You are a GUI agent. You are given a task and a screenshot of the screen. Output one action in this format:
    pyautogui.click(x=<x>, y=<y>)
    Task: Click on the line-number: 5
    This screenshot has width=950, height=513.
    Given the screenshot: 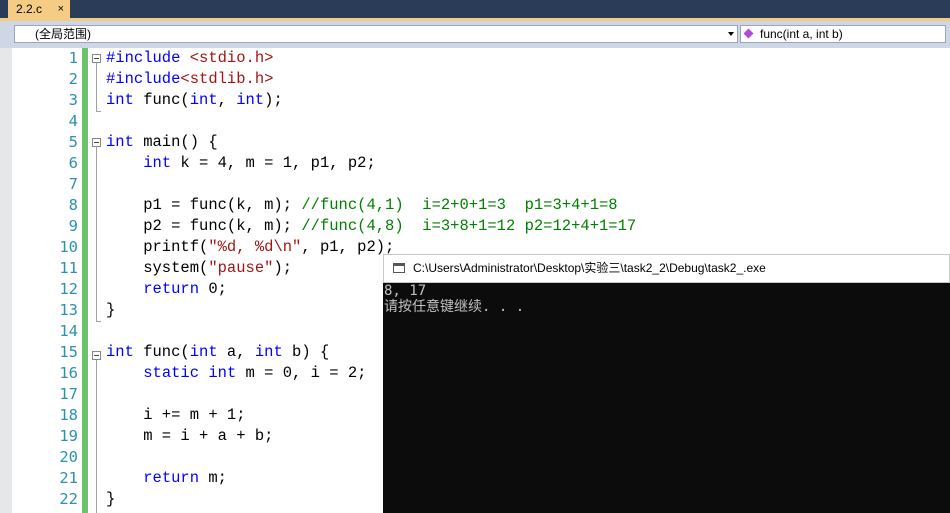 What is the action you would take?
    pyautogui.click(x=73, y=142)
    